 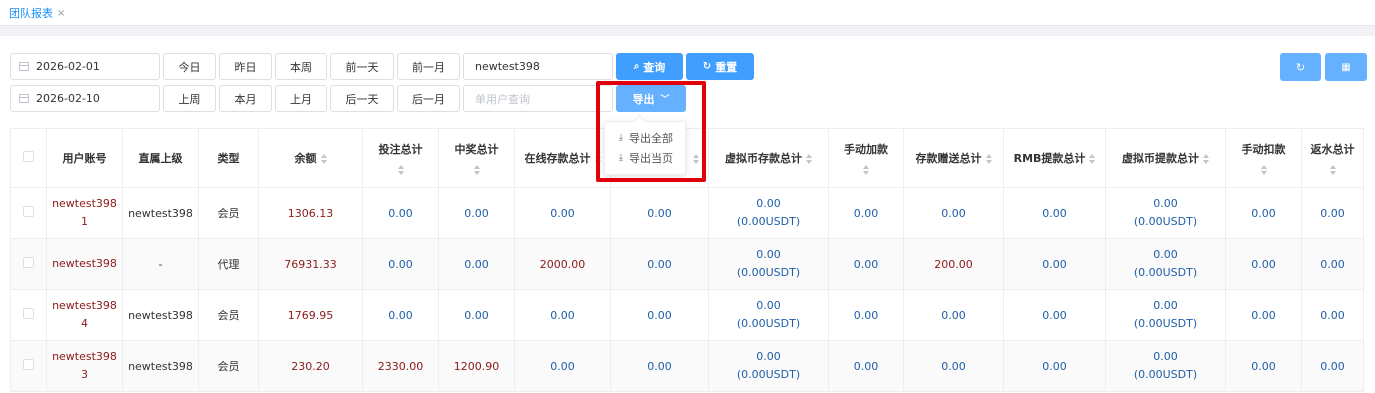 I want to click on account-cell: newtest398 4, so click(x=84, y=315).